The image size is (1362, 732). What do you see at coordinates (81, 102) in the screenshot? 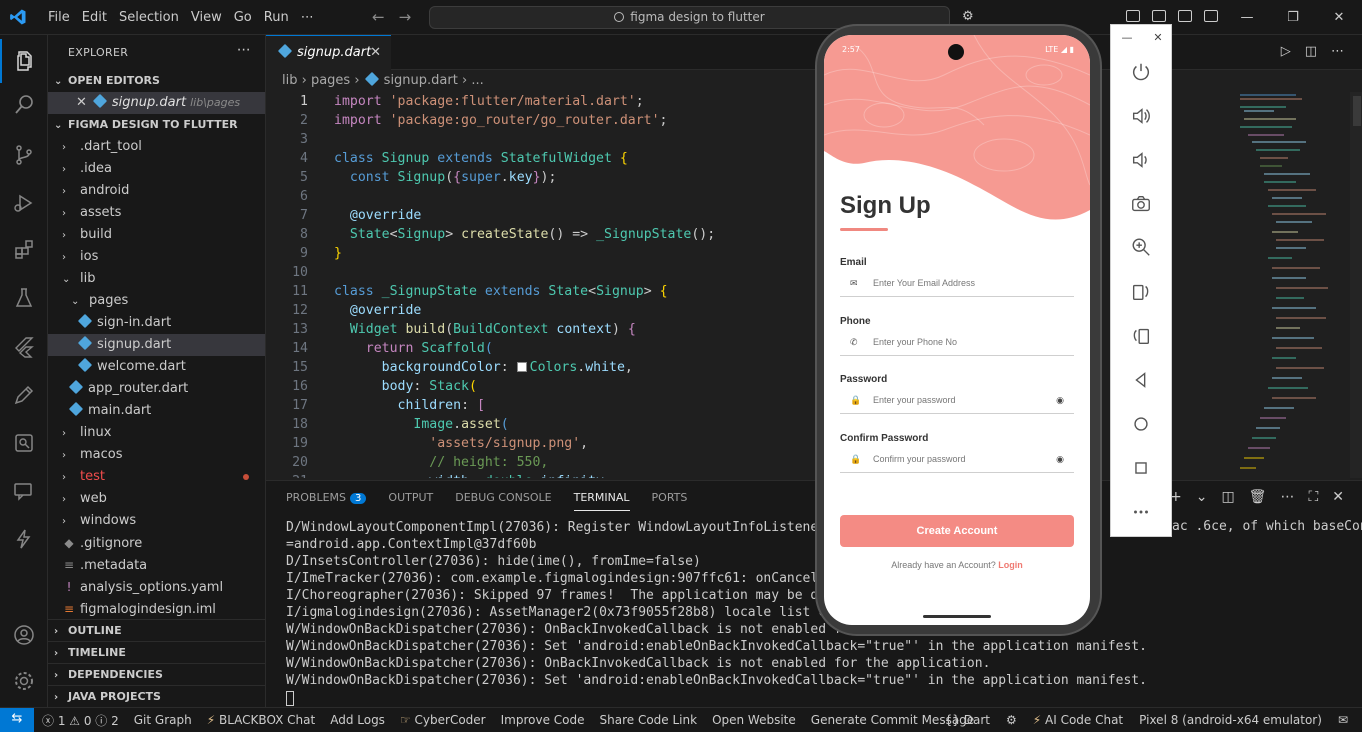
I see `close-editor-icon: ✕` at bounding box center [81, 102].